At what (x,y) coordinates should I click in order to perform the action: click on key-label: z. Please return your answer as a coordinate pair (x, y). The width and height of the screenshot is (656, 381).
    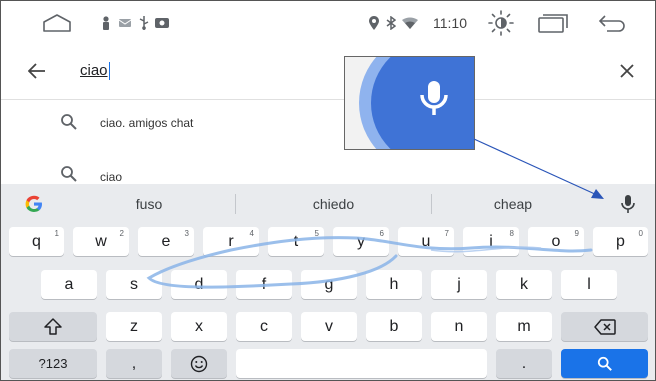
    Looking at the image, I should click on (134, 326).